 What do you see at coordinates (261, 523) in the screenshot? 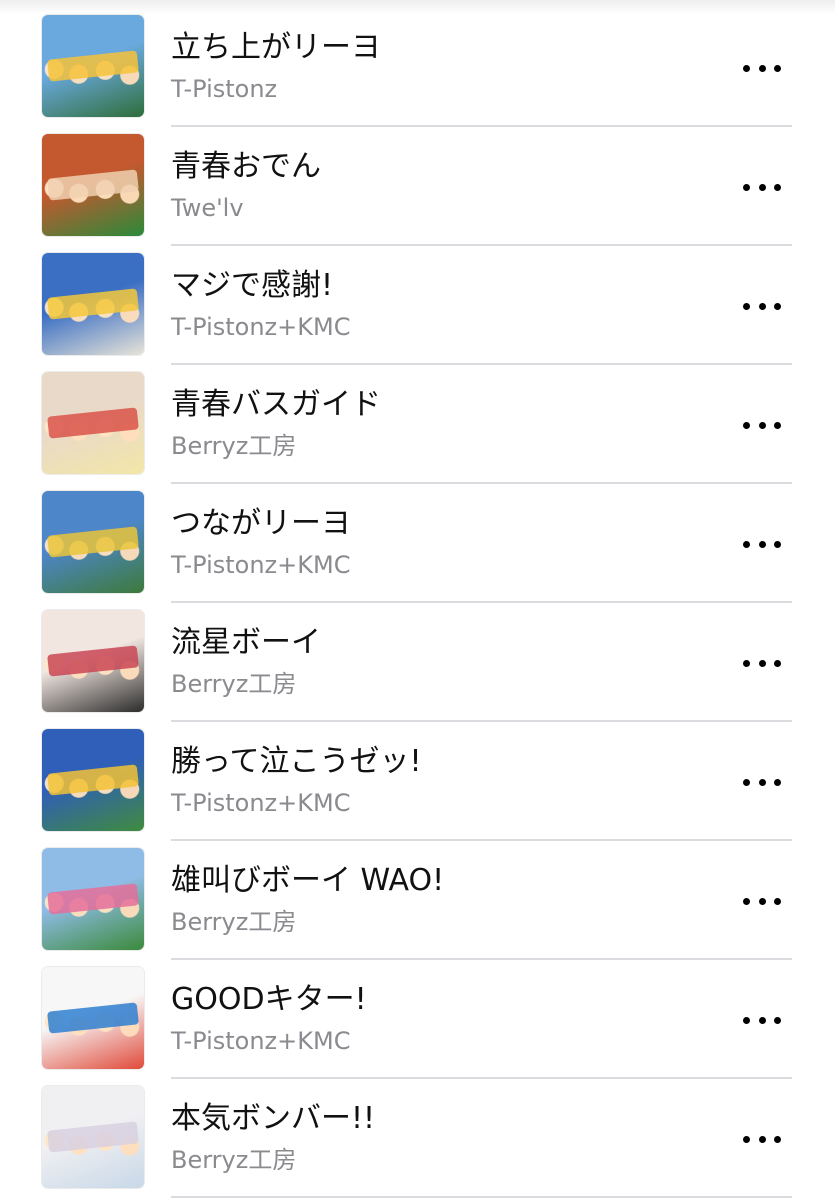
I see `song-title: つながリーヨ` at bounding box center [261, 523].